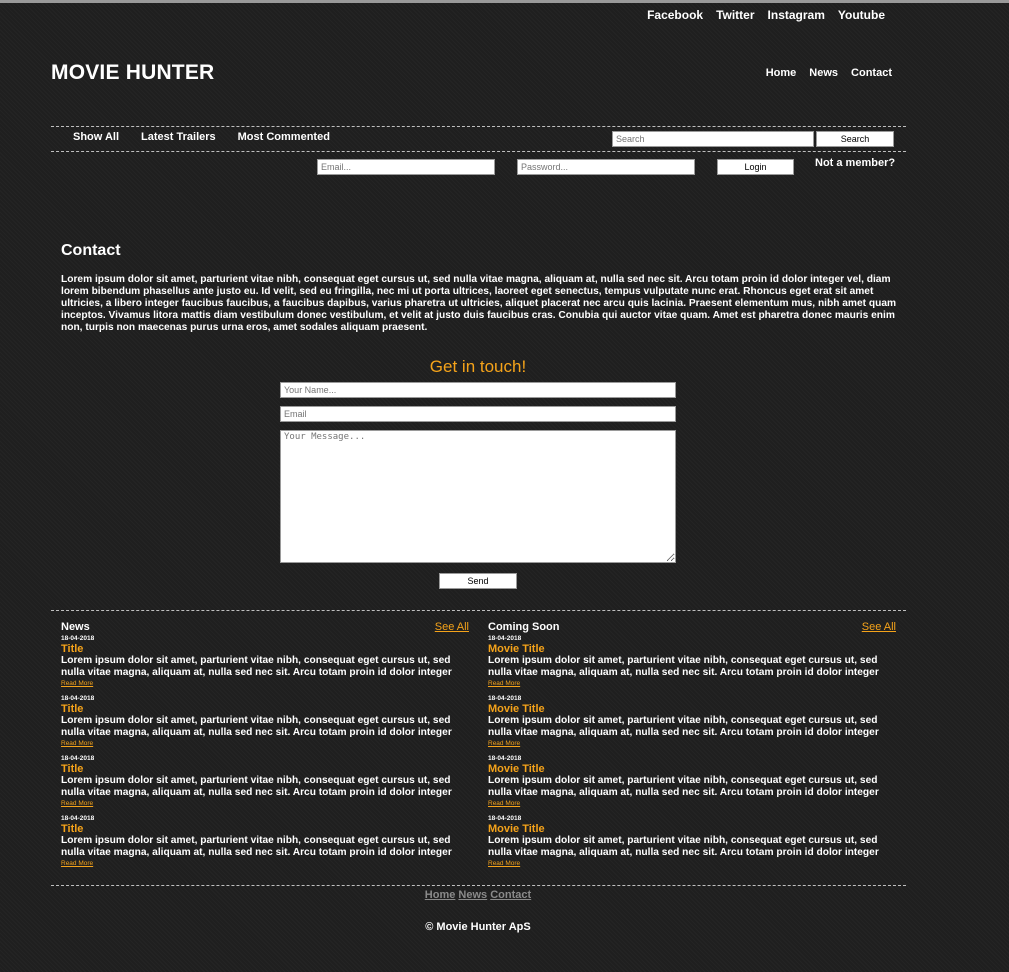 The height and width of the screenshot is (972, 1009). What do you see at coordinates (440, 895) in the screenshot?
I see `footer-home-link: Home` at bounding box center [440, 895].